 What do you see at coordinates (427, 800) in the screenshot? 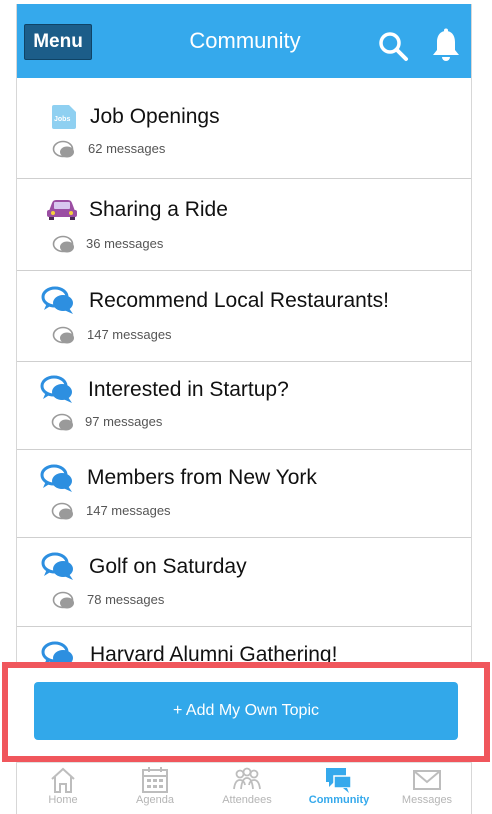
I see `tab-label: Messages` at bounding box center [427, 800].